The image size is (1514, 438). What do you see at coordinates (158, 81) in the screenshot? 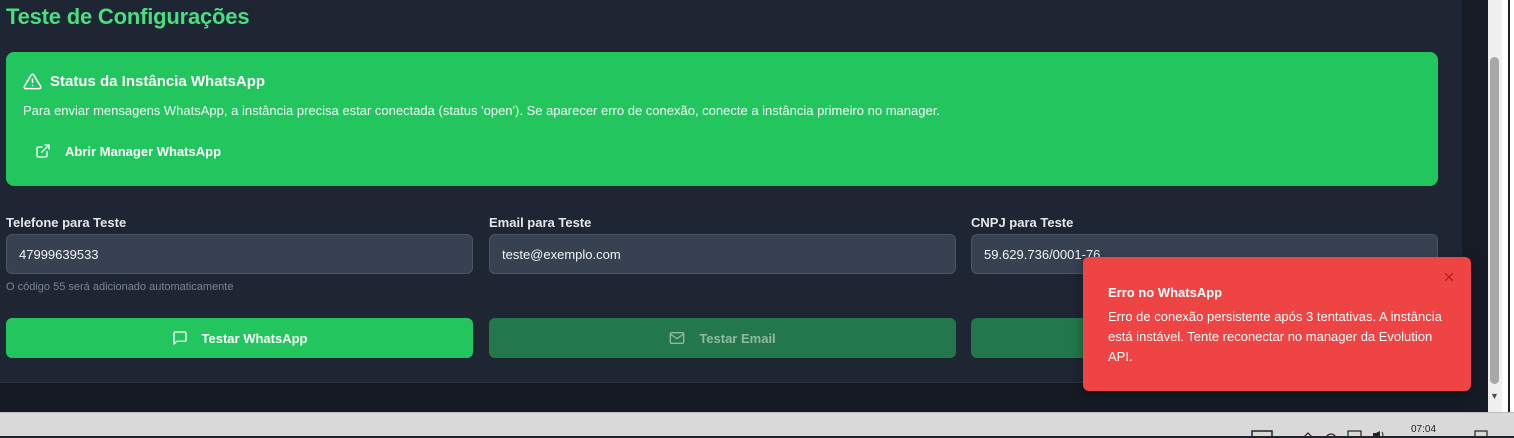
I see `status-card-title: Status da Instância WhatsApp` at bounding box center [158, 81].